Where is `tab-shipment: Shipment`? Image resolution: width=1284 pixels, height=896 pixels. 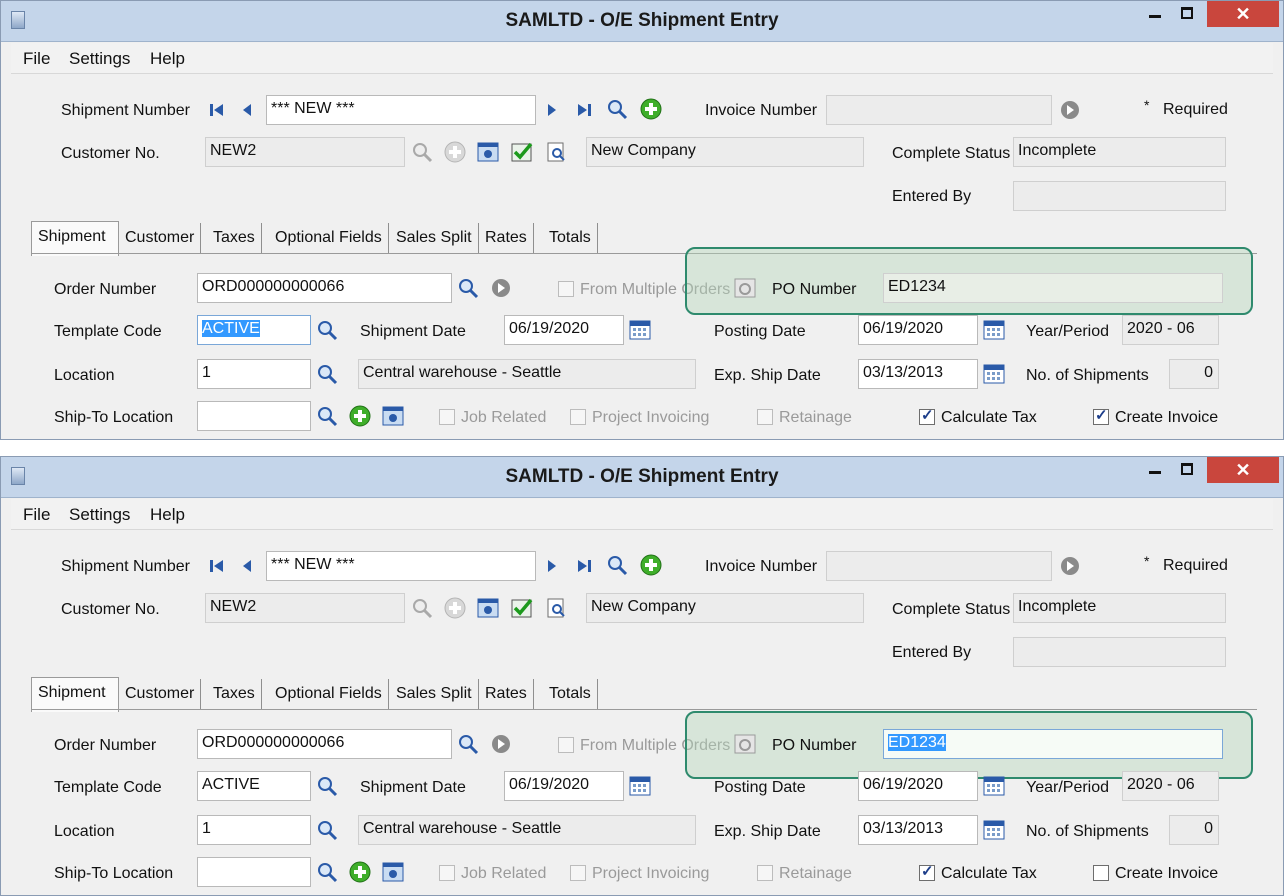
tab-shipment: Shipment is located at coordinates (75, 694).